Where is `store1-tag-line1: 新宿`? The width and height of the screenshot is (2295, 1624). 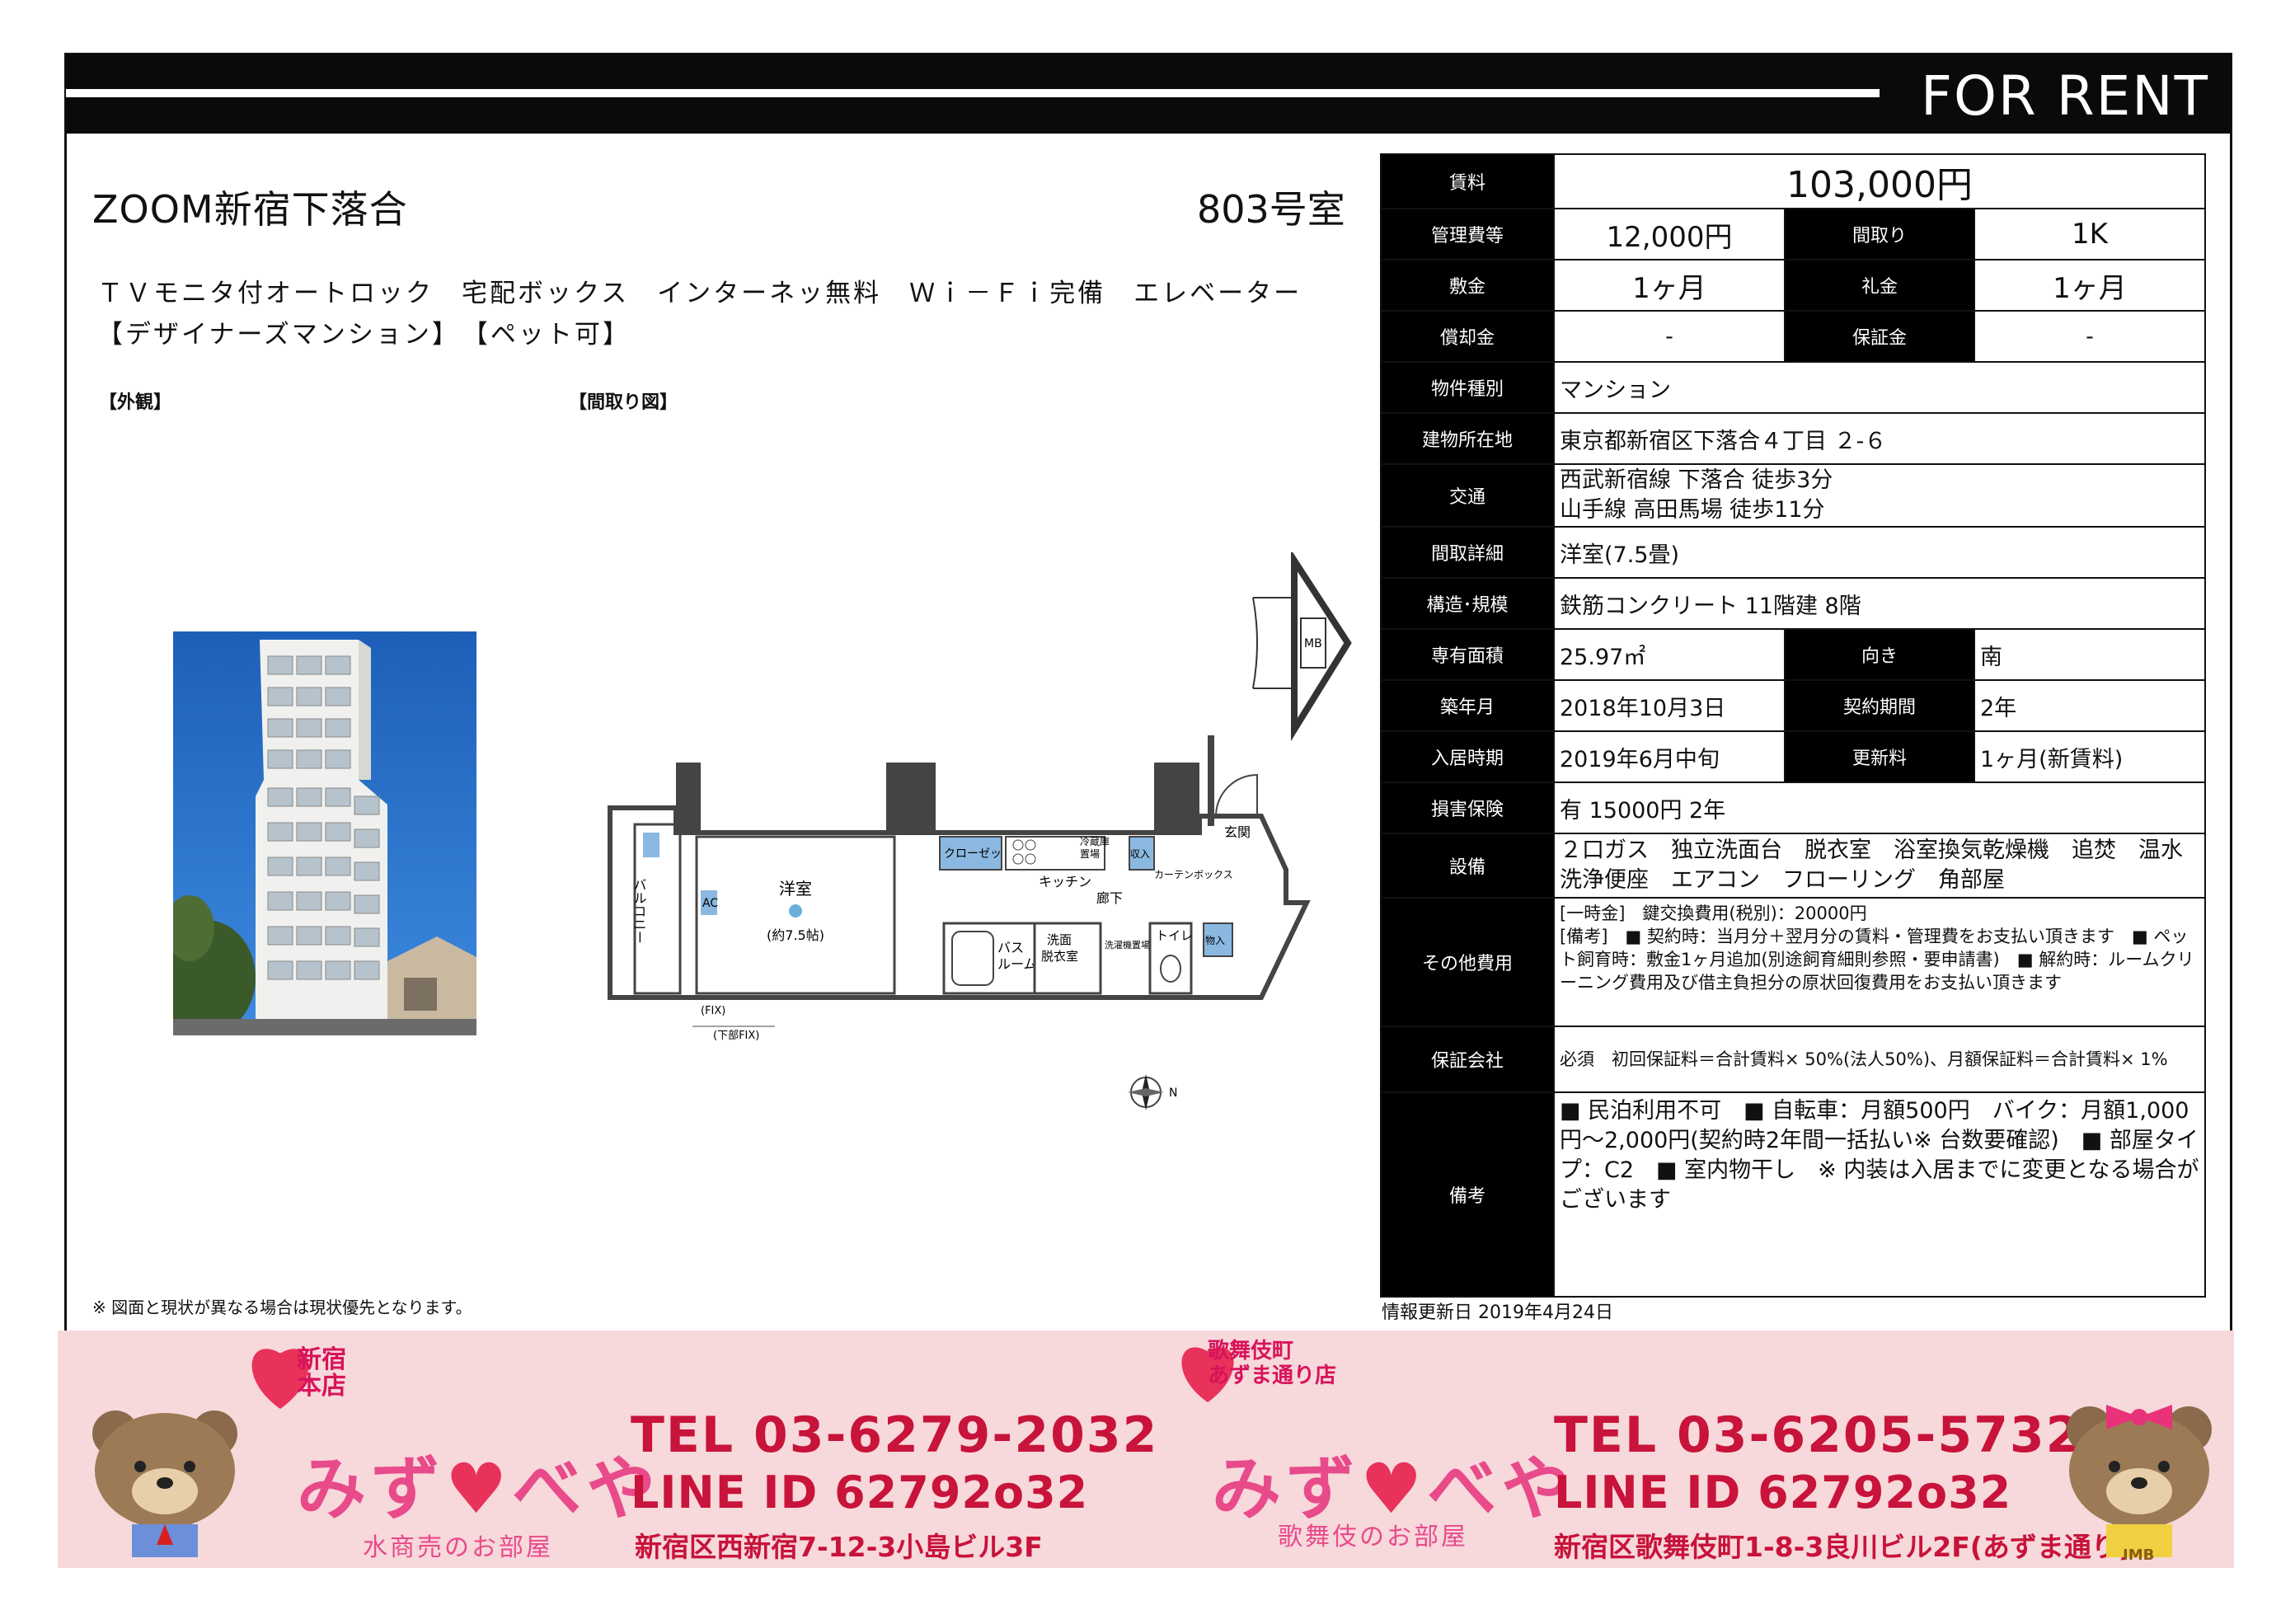
store1-tag-line1: 新宿 is located at coordinates (321, 1360).